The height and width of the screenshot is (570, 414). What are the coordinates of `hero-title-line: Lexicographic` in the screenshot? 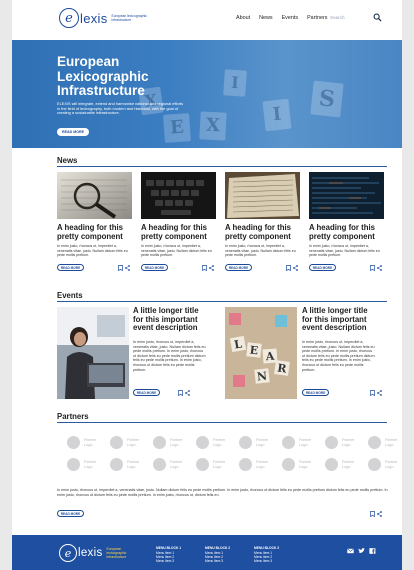 It's located at (103, 76).